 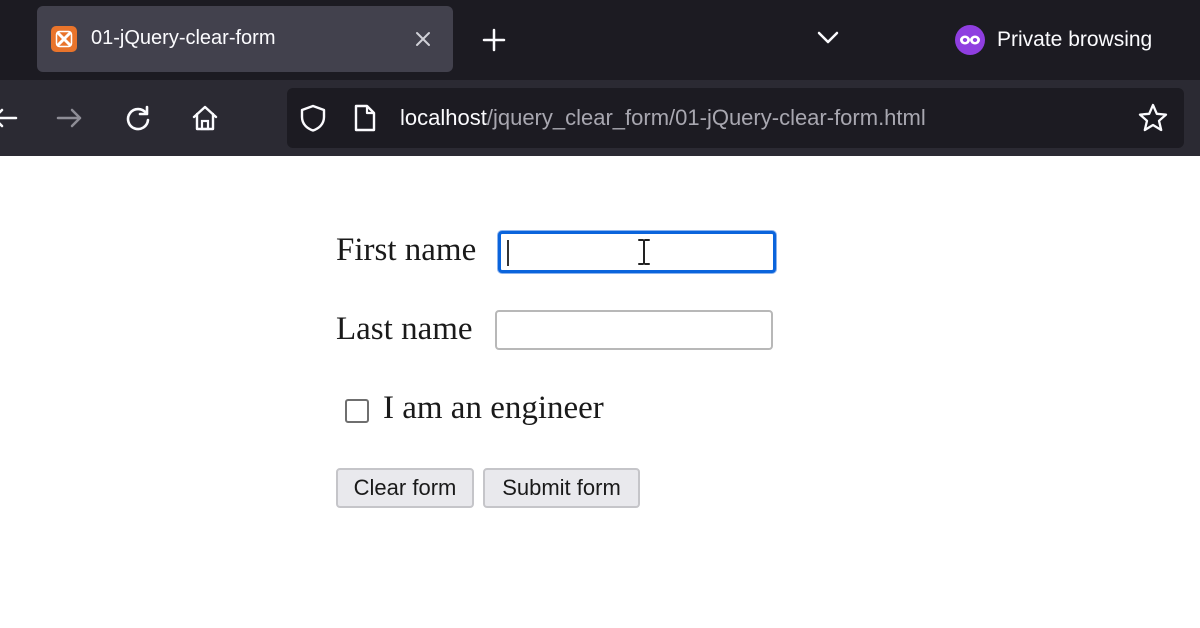 What do you see at coordinates (138, 118) in the screenshot?
I see `reload-icon` at bounding box center [138, 118].